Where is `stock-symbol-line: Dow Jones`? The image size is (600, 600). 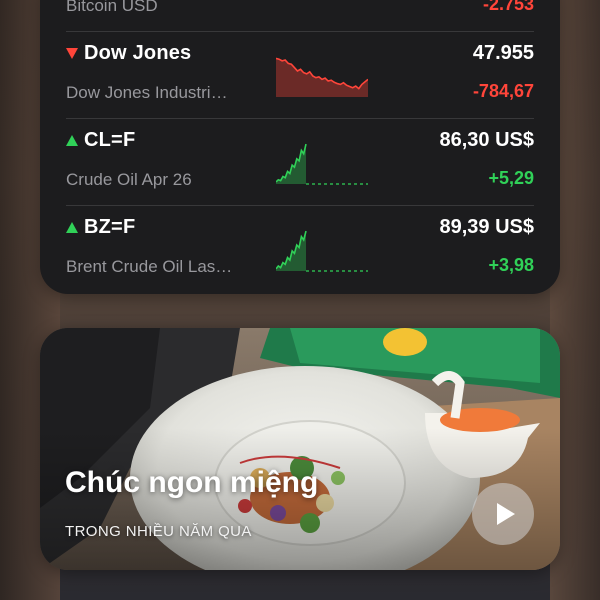
stock-symbol-line: Dow Jones is located at coordinates (128, 53).